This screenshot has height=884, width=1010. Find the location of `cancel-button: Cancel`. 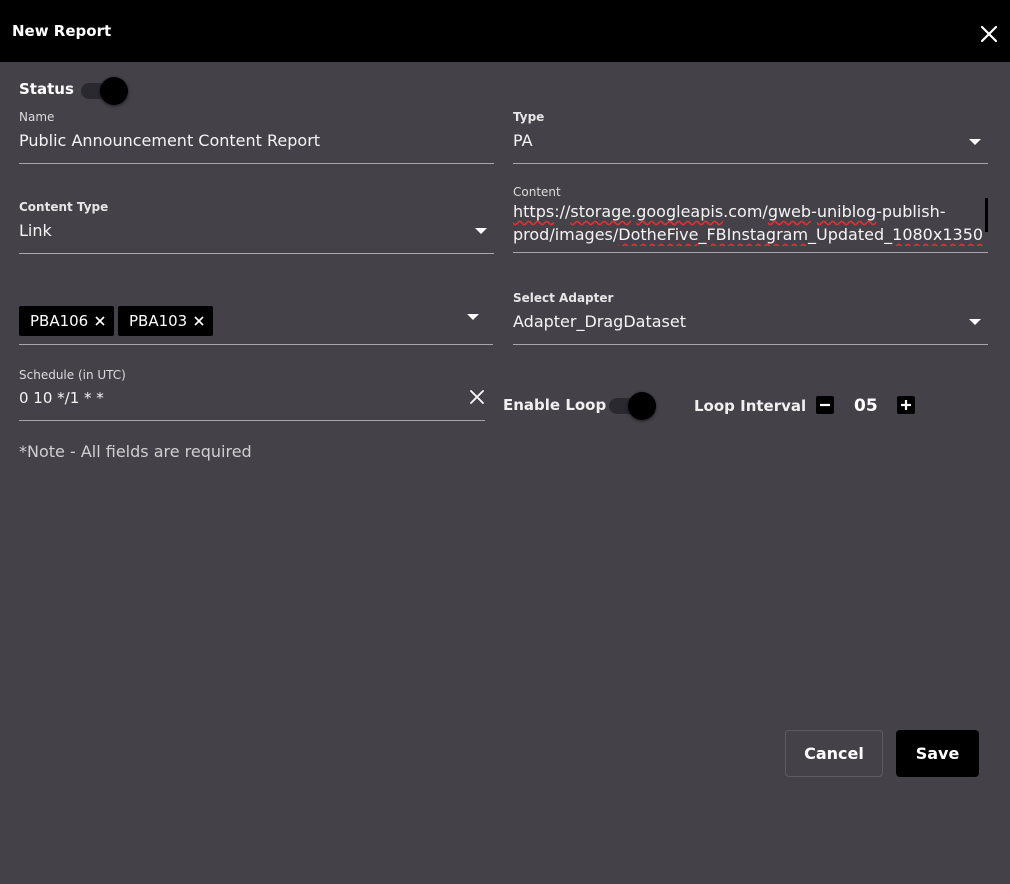

cancel-button: Cancel is located at coordinates (834, 753).